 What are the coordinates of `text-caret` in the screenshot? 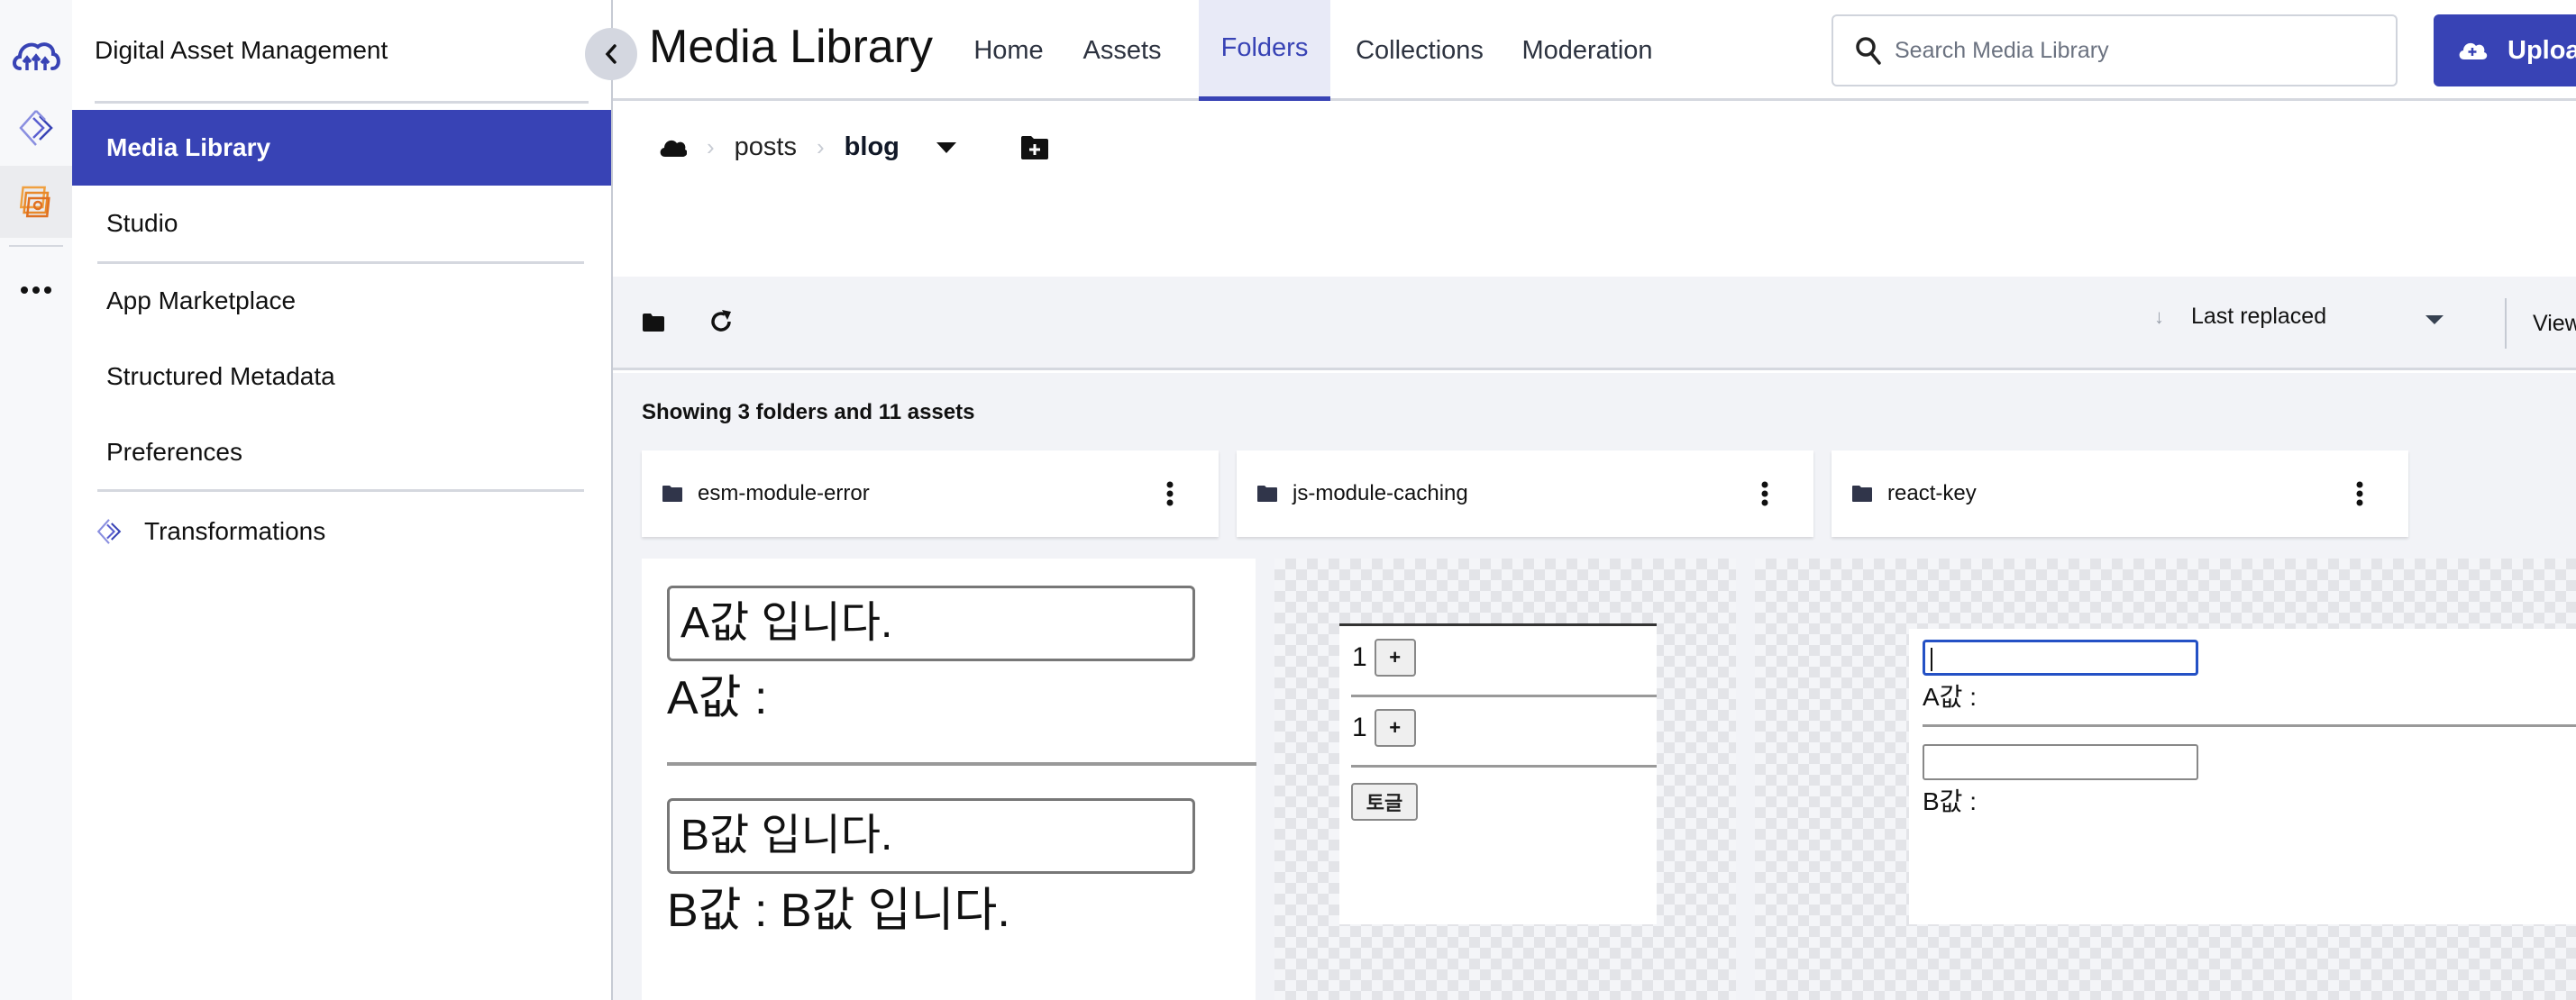 It's located at (1931, 660).